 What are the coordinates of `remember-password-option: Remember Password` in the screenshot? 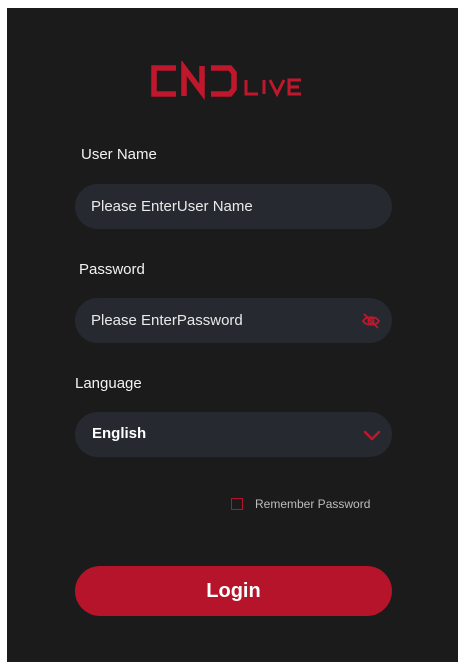 It's located at (300, 504).